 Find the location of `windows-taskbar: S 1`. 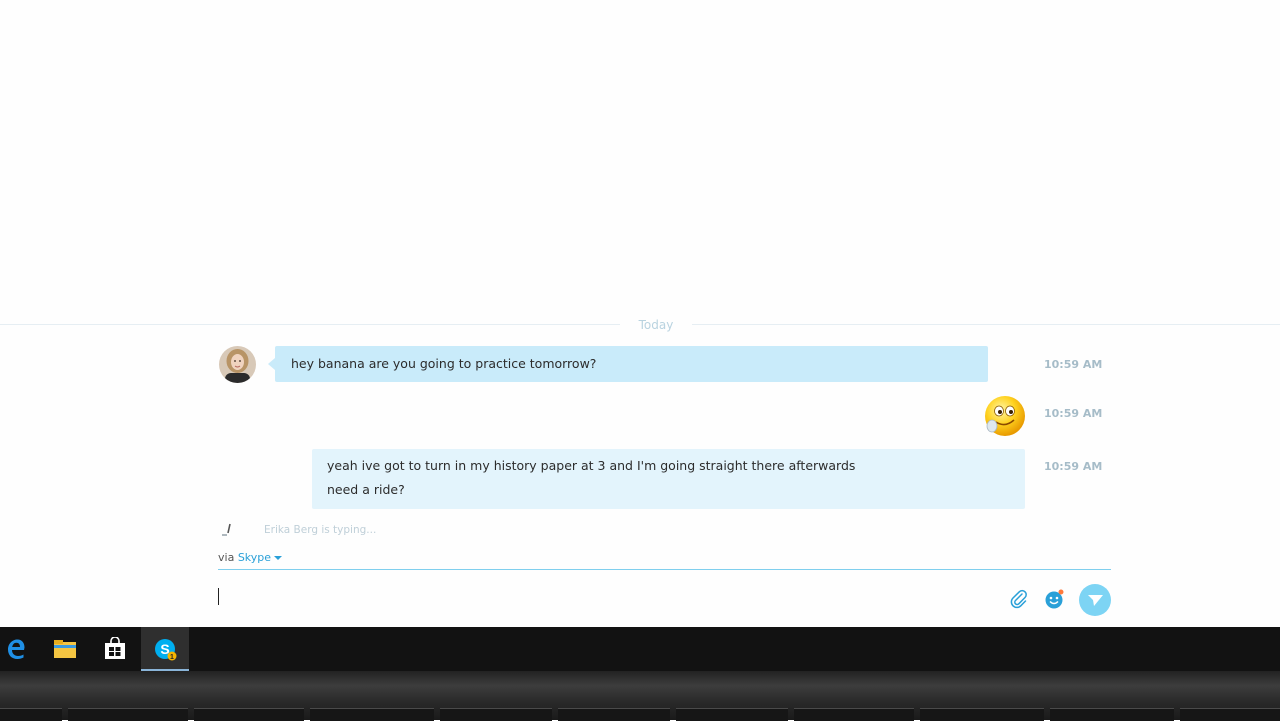

windows-taskbar: S 1 is located at coordinates (640, 649).